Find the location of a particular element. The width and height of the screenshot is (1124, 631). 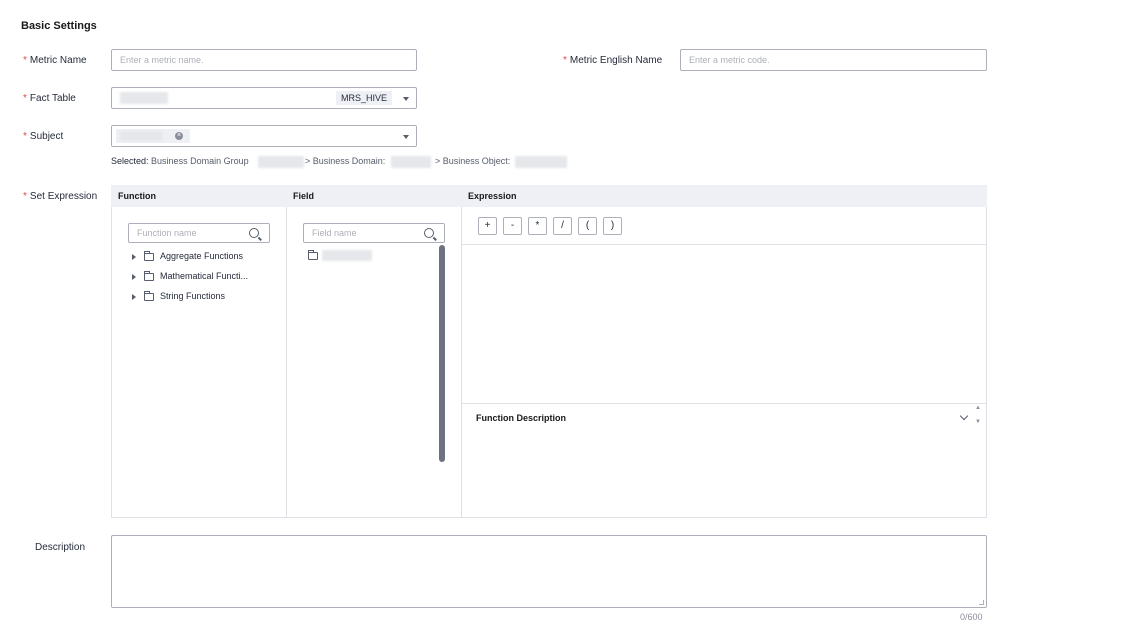

subject-select: × is located at coordinates (264, 136).